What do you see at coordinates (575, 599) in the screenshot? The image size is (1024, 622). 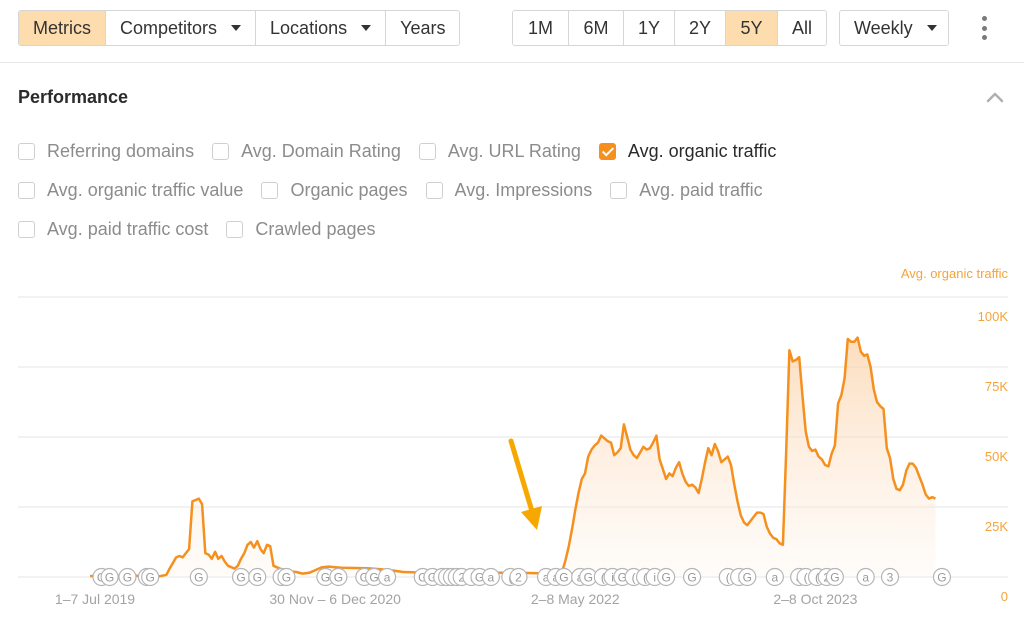 I see `x-tick-label: 2–8 May 2022` at bounding box center [575, 599].